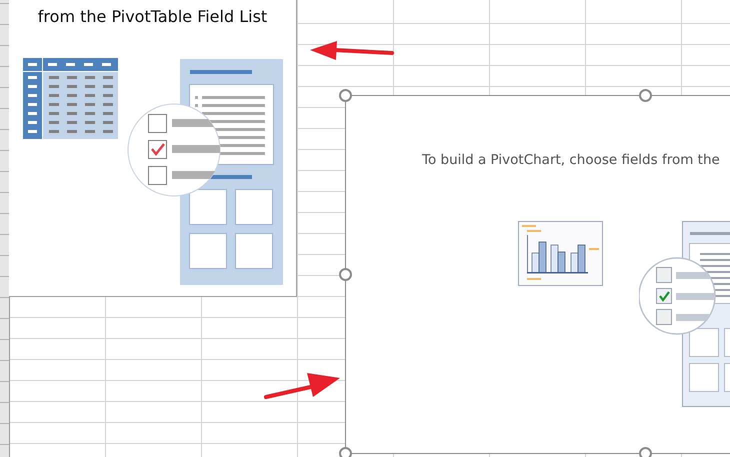 The height and width of the screenshot is (457, 730). Describe the element at coordinates (153, 17) in the screenshot. I see `placeholder-text: from the PivotTable Field List` at that location.